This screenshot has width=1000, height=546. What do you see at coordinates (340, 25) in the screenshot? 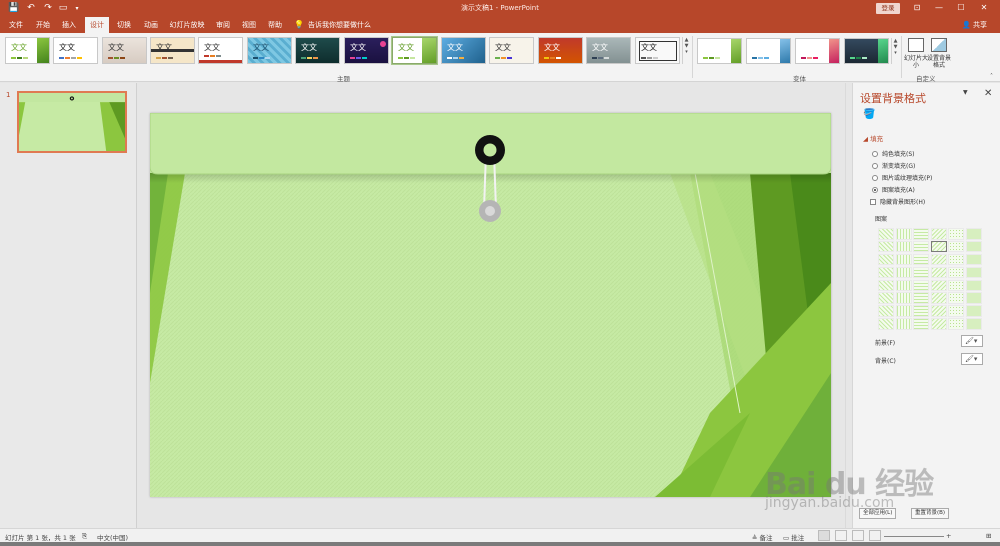
I see `tell-me-search: 告诉我你想要做什么` at bounding box center [340, 25].